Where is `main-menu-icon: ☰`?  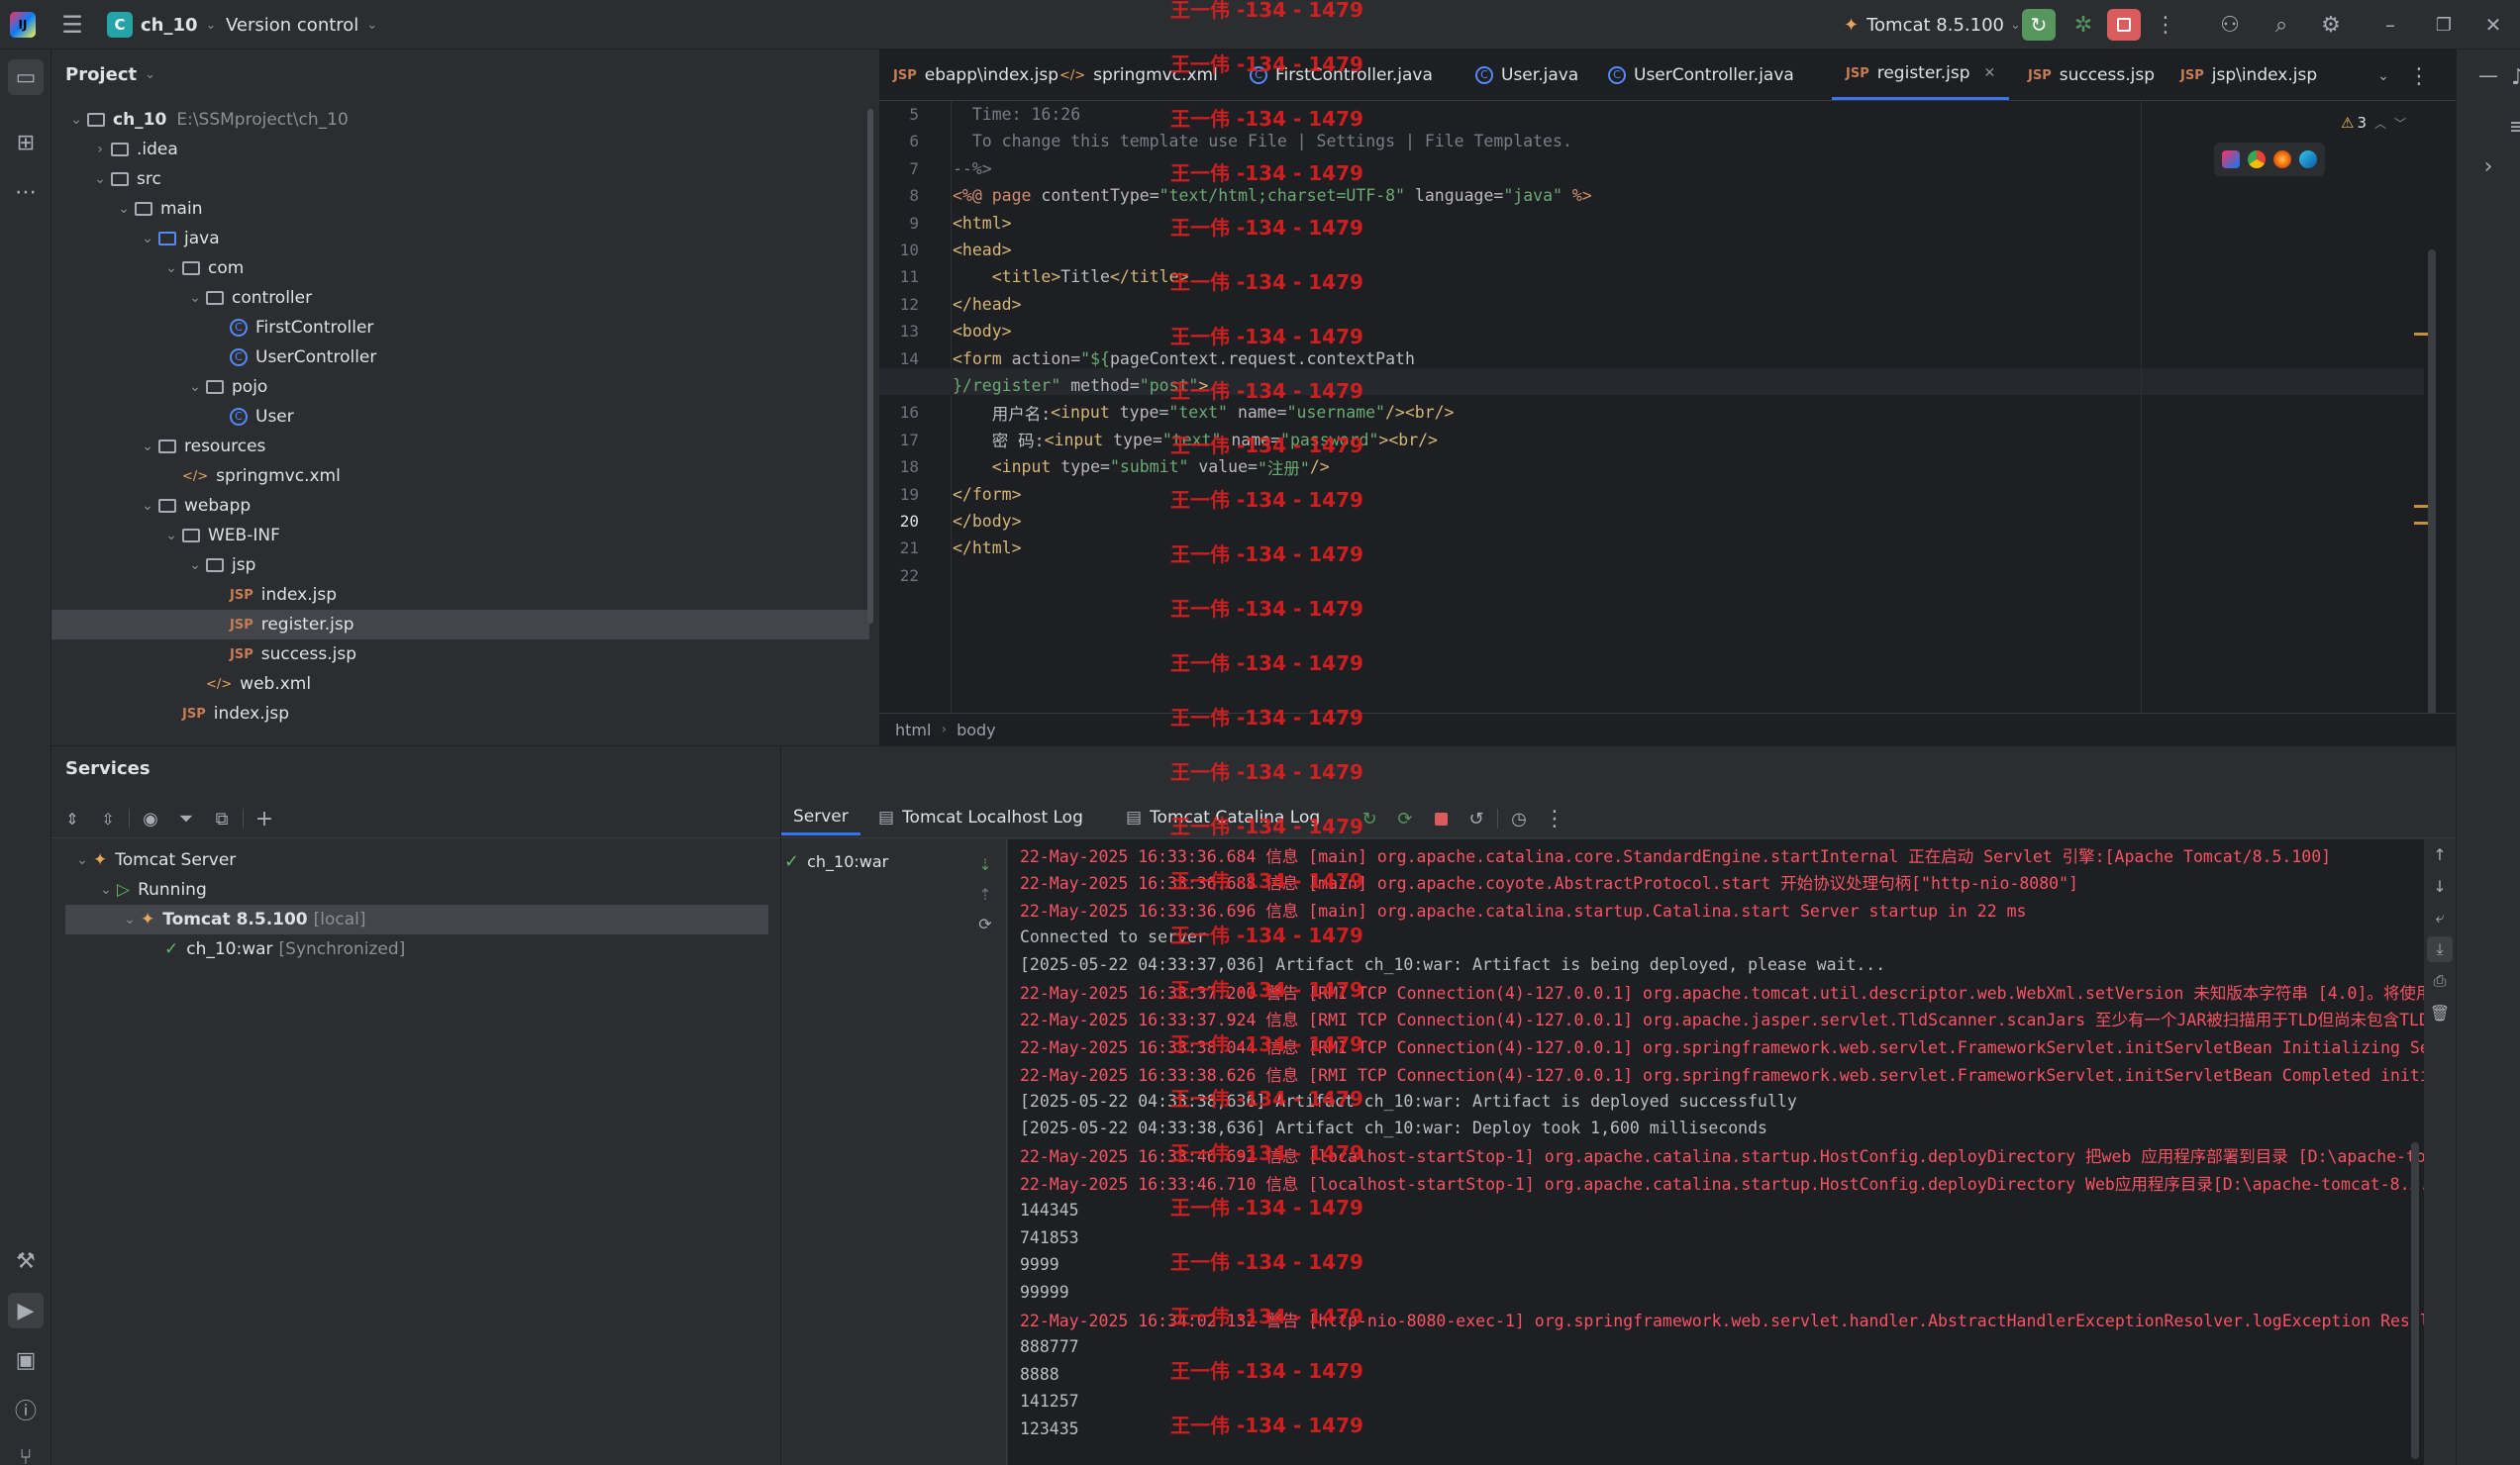 main-menu-icon: ☰ is located at coordinates (72, 25).